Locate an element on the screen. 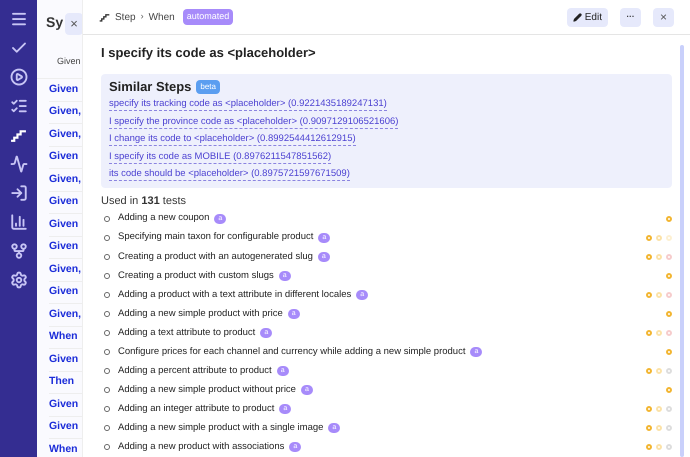 This screenshot has height=457, width=690. similar-step-link: specify its tracking code as <placeholder> (0.9221435189247131) is located at coordinates (248, 105).